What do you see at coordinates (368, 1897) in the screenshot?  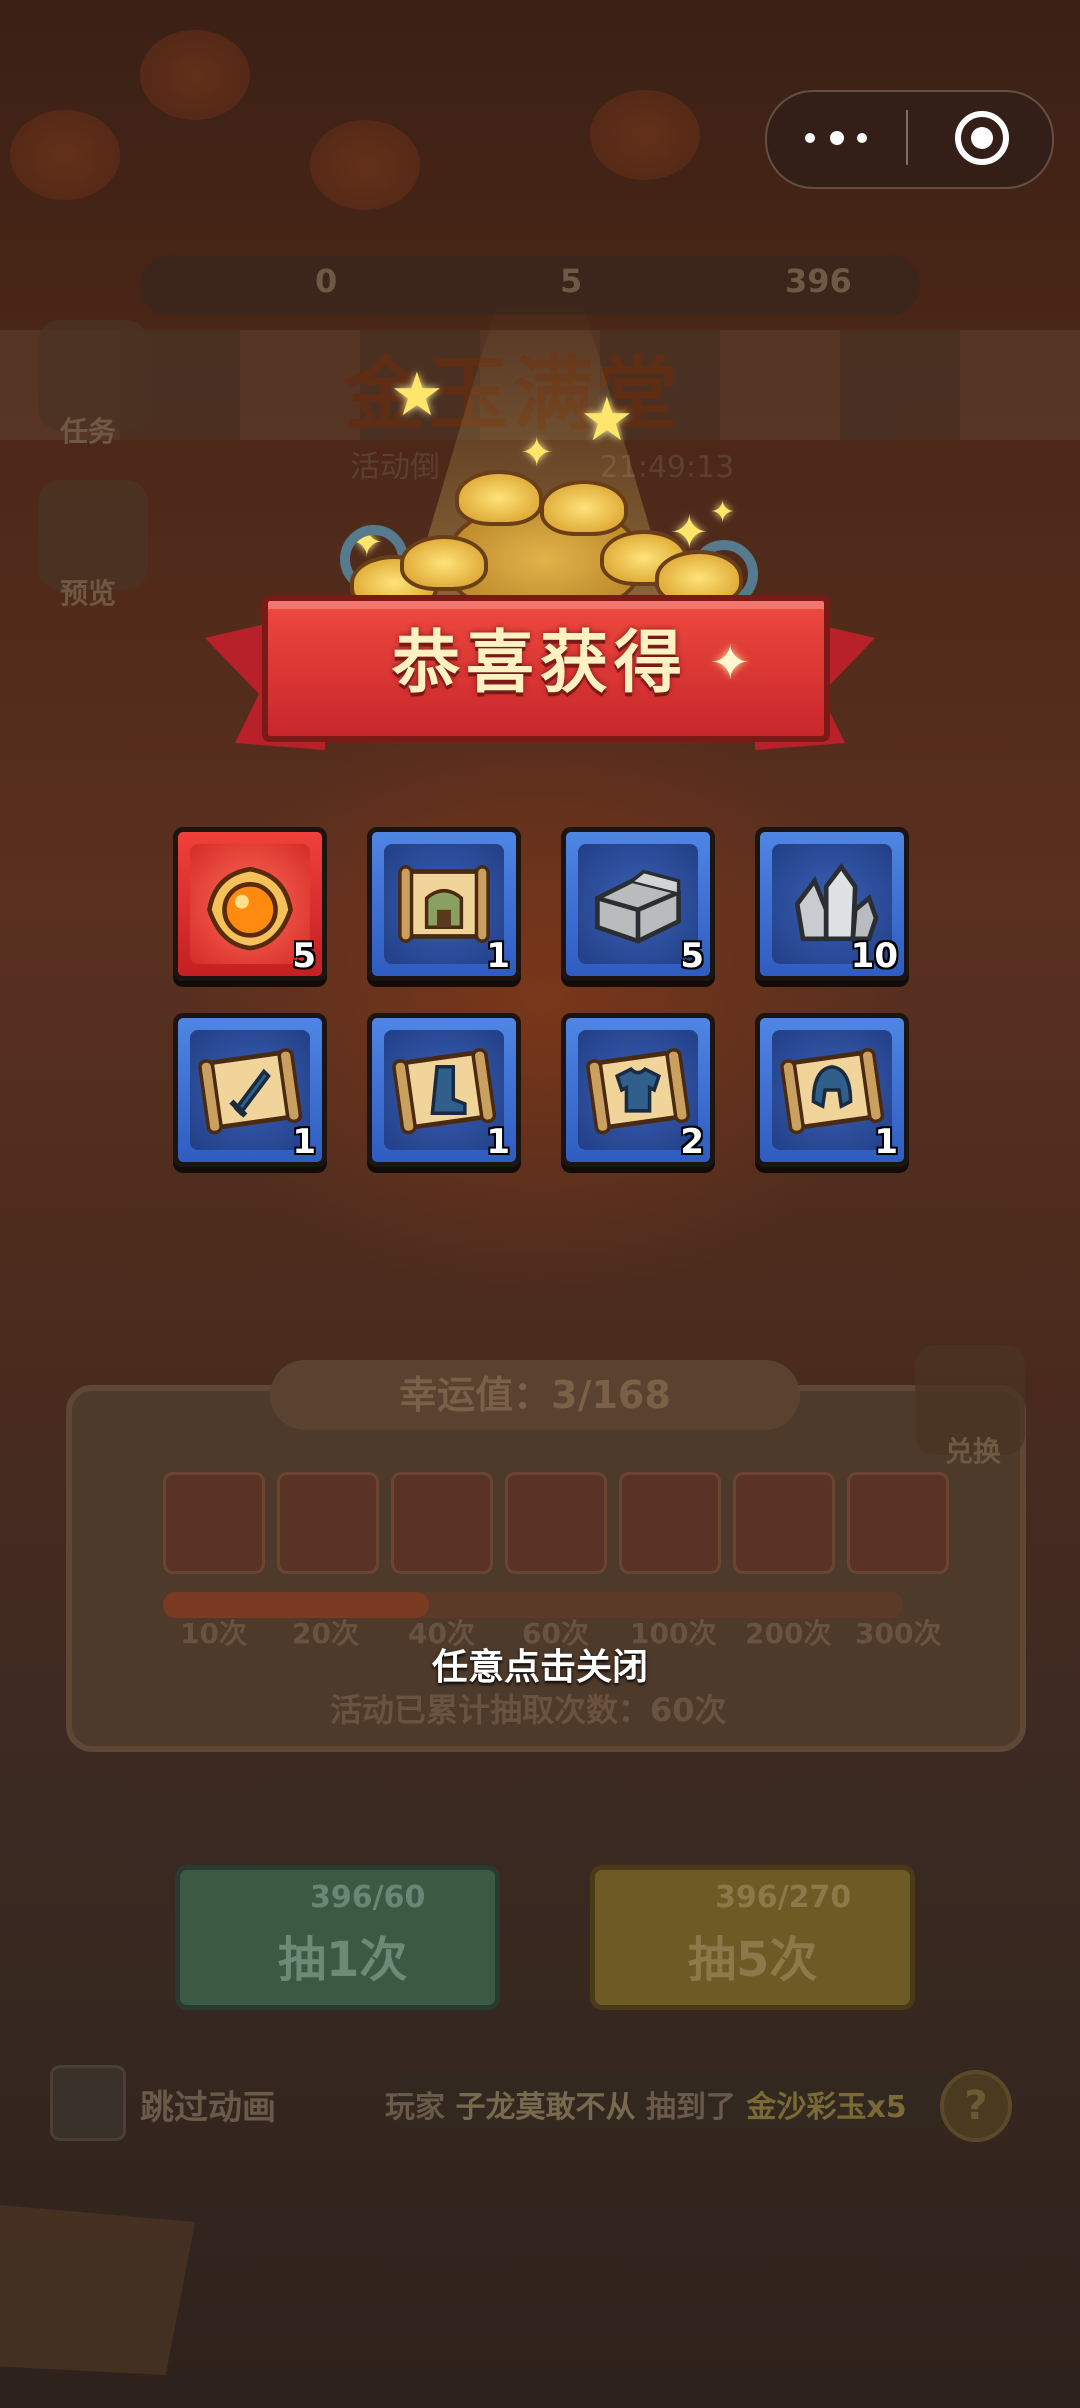 I see `draw-one-cost: 396/60` at bounding box center [368, 1897].